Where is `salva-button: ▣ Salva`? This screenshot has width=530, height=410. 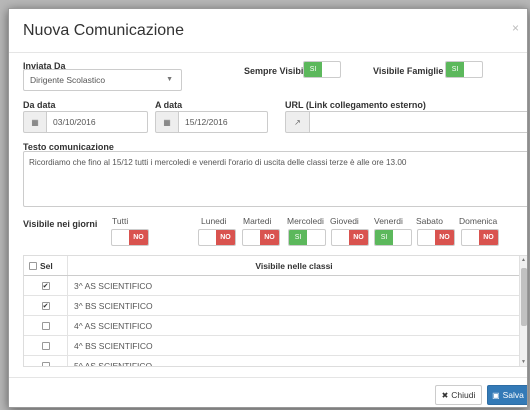 salva-button: ▣ Salva is located at coordinates (507, 395).